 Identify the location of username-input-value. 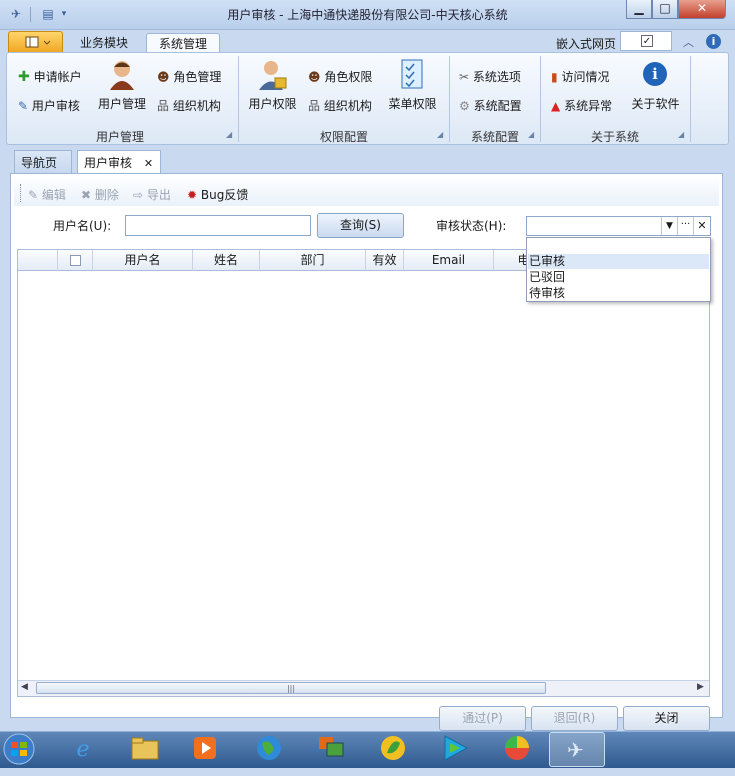
(127, 225).